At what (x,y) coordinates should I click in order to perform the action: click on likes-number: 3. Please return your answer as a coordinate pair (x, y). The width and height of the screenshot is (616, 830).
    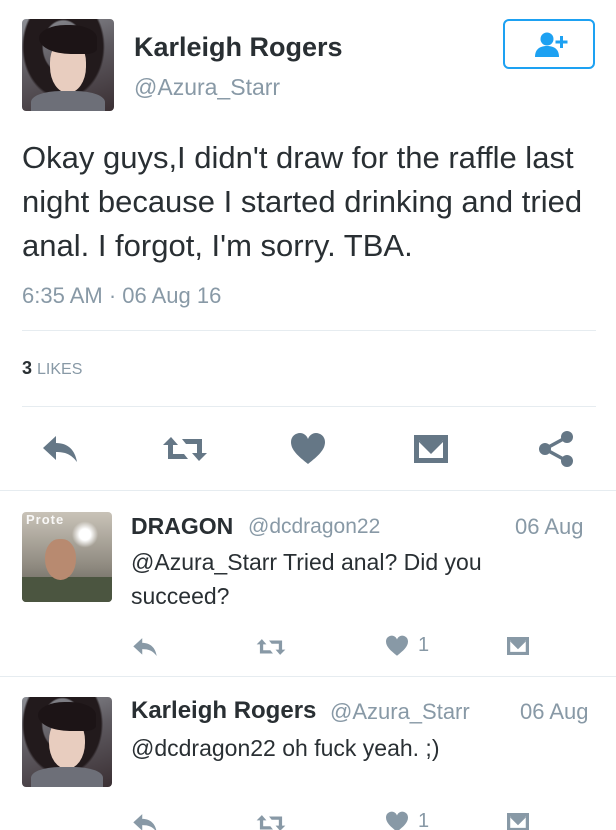
    Looking at the image, I should click on (27, 368).